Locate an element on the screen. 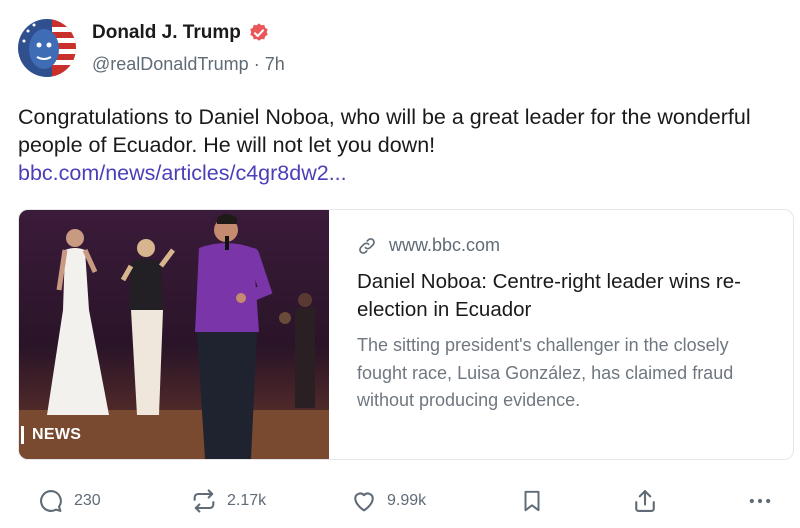 The height and width of the screenshot is (528, 800). repost-icon is located at coordinates (204, 501).